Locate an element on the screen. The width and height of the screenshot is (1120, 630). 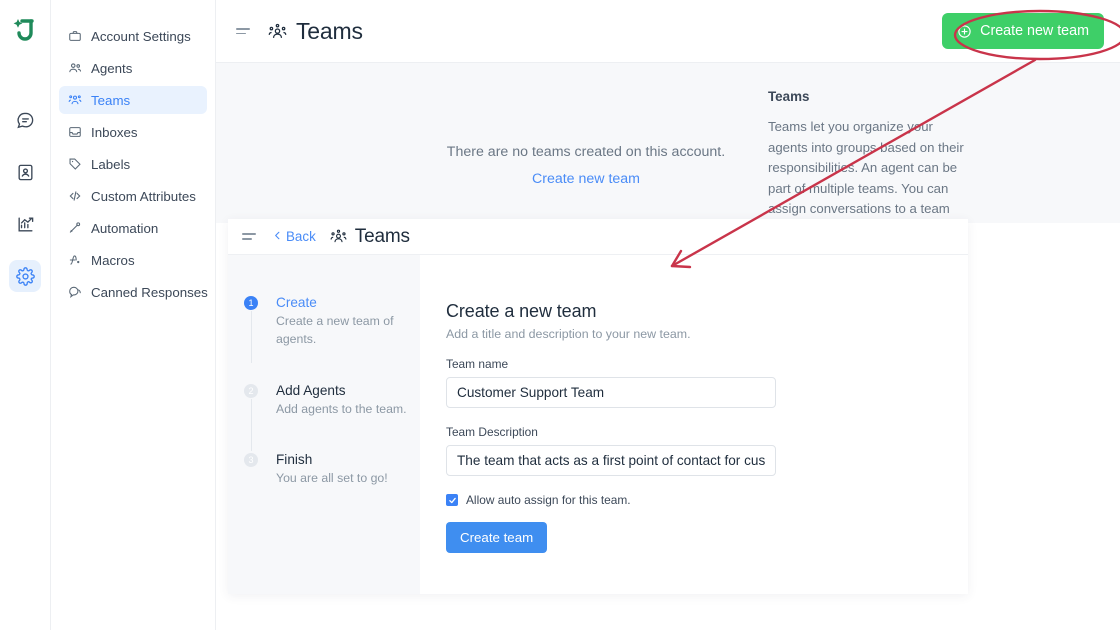
step-description: Add agents to the team. is located at coordinates (341, 408).